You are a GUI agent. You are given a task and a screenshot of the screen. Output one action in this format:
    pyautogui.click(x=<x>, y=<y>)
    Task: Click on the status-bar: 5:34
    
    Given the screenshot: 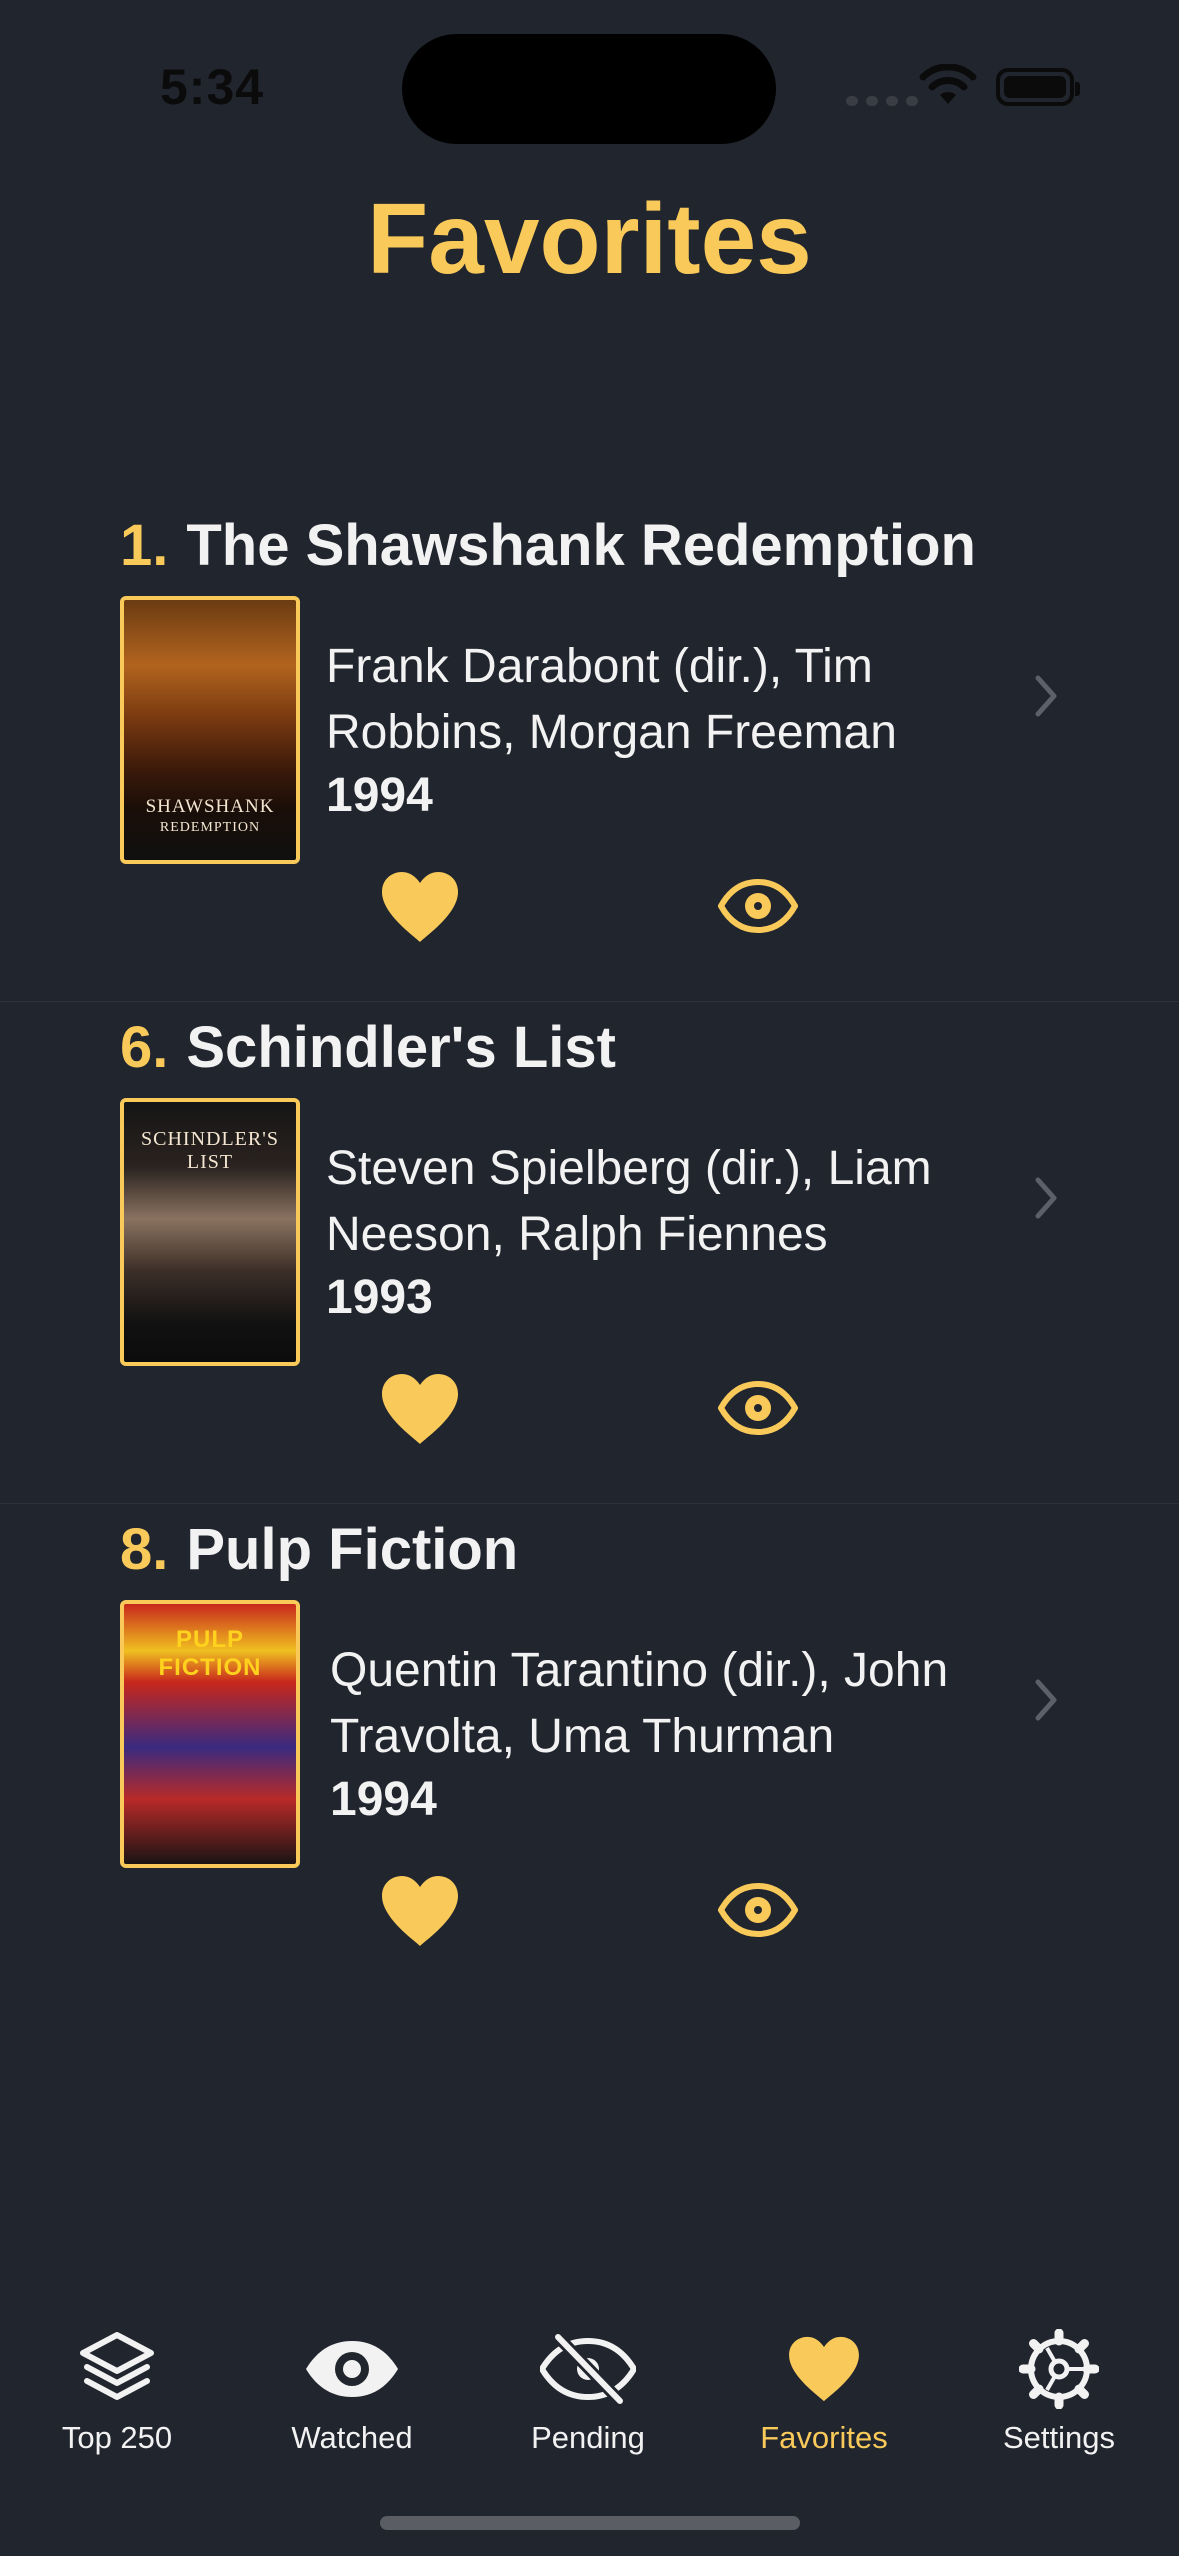 What is the action you would take?
    pyautogui.click(x=589, y=72)
    